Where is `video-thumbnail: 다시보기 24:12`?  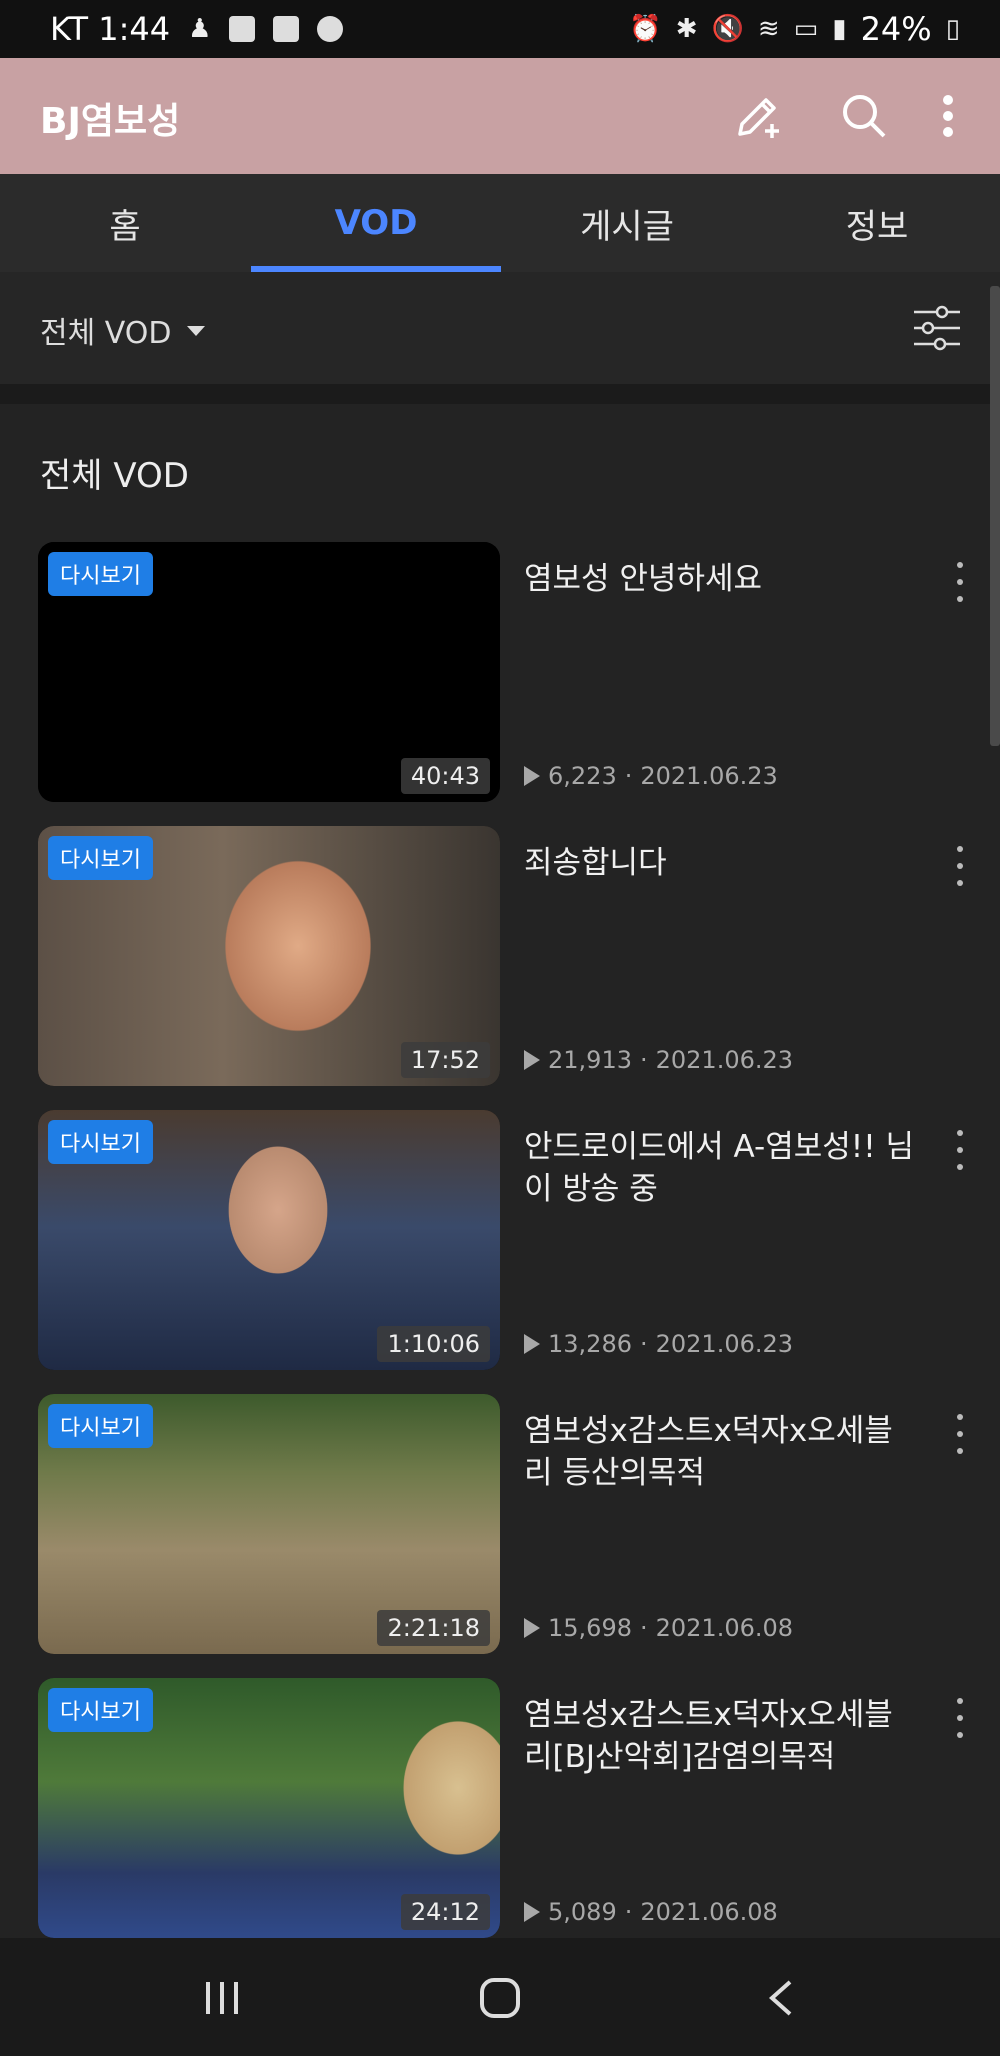
video-thumbnail: 다시보기 24:12 is located at coordinates (269, 1808).